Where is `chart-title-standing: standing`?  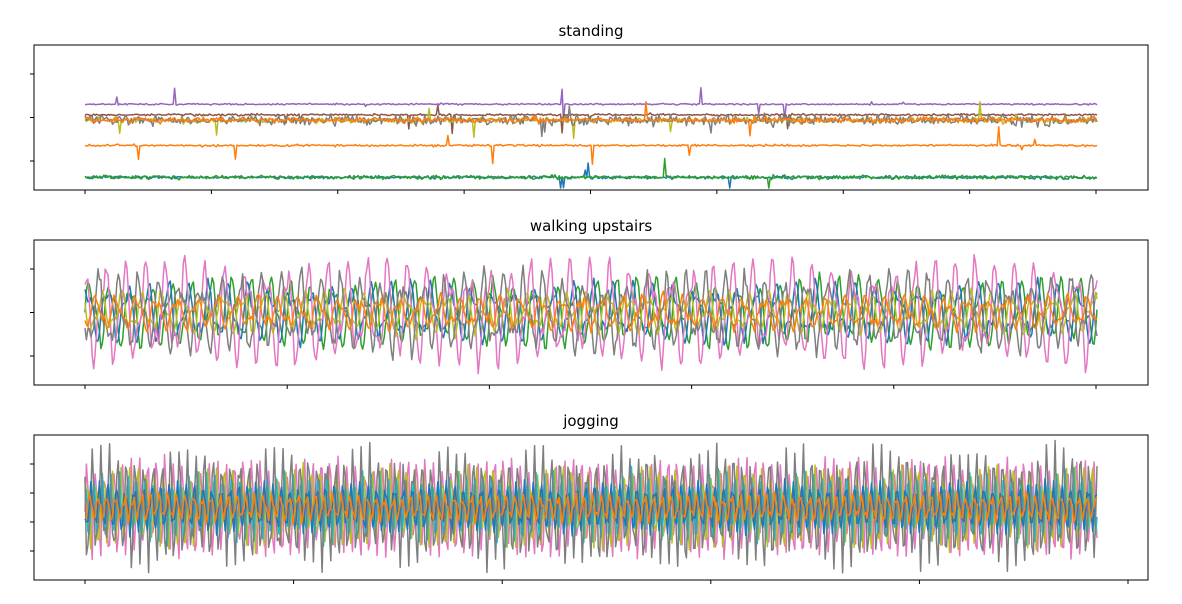
chart-title-standing: standing is located at coordinates (590, 31).